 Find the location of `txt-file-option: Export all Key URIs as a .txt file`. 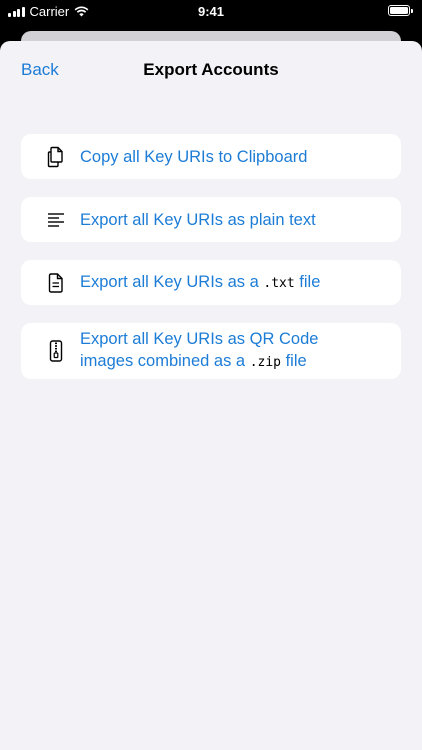

txt-file-option: Export all Key URIs as a .txt file is located at coordinates (211, 282).